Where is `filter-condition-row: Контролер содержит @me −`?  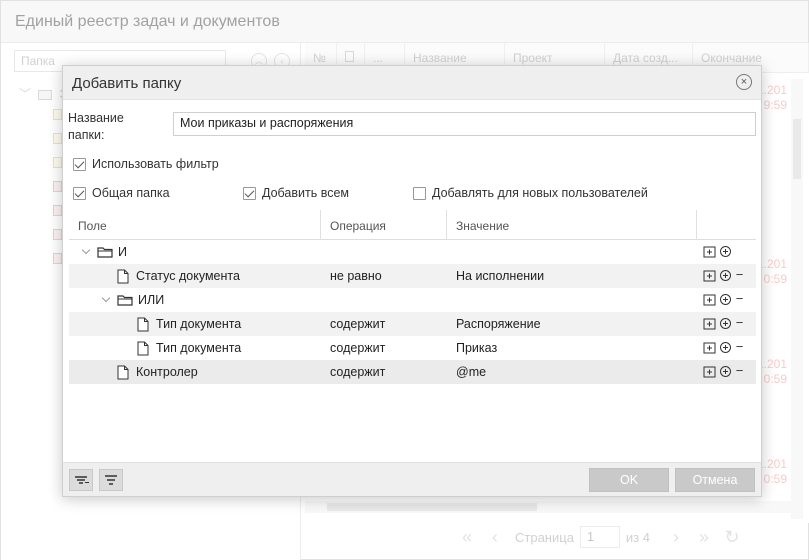 filter-condition-row: Контролер содержит @me − is located at coordinates (412, 372).